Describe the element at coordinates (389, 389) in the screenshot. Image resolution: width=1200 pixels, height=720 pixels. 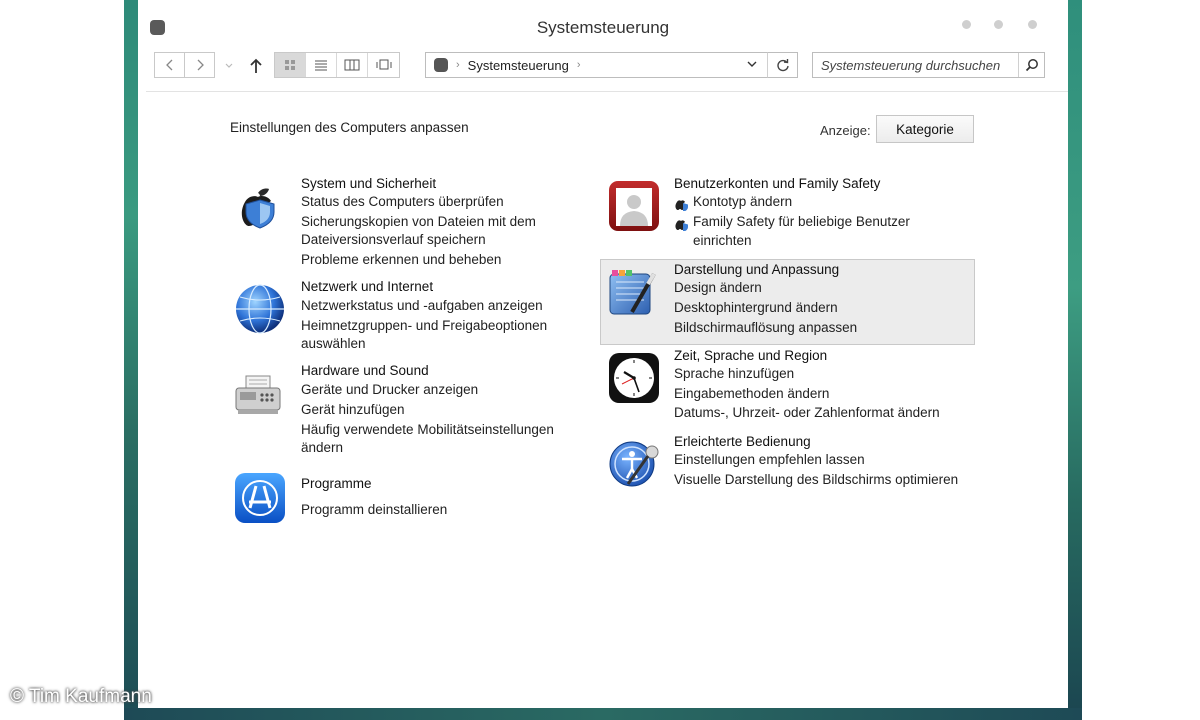
I see `category-link: Geräte und Drucker anzeigen` at that location.